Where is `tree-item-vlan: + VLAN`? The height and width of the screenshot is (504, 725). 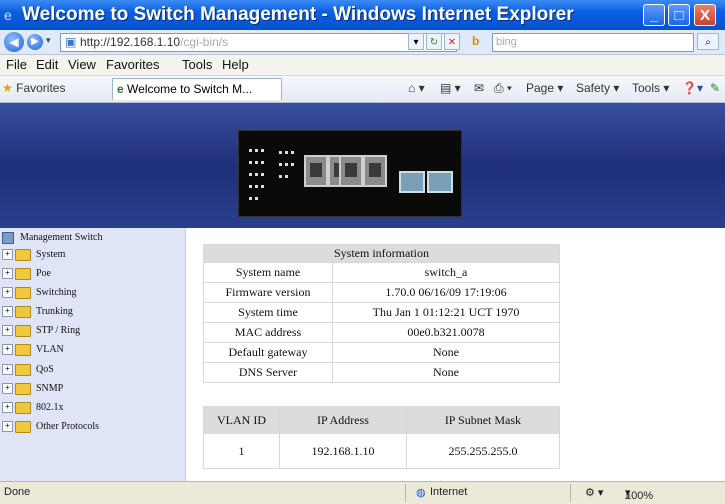 tree-item-vlan: + VLAN is located at coordinates (33, 350).